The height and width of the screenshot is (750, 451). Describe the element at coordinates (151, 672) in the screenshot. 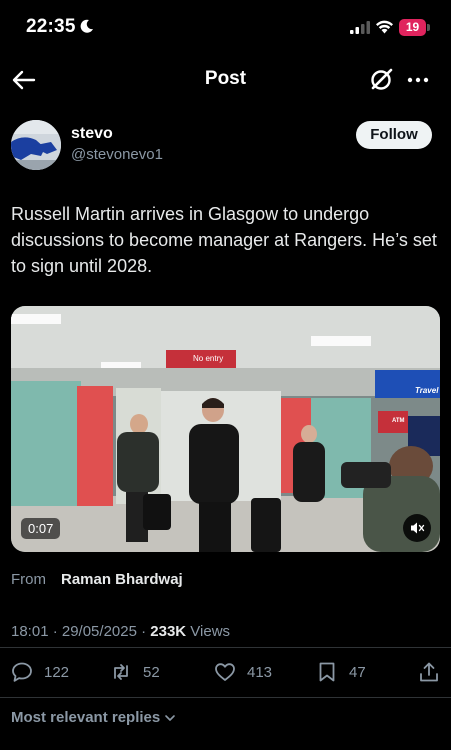

I see `repost-count: 52` at that location.